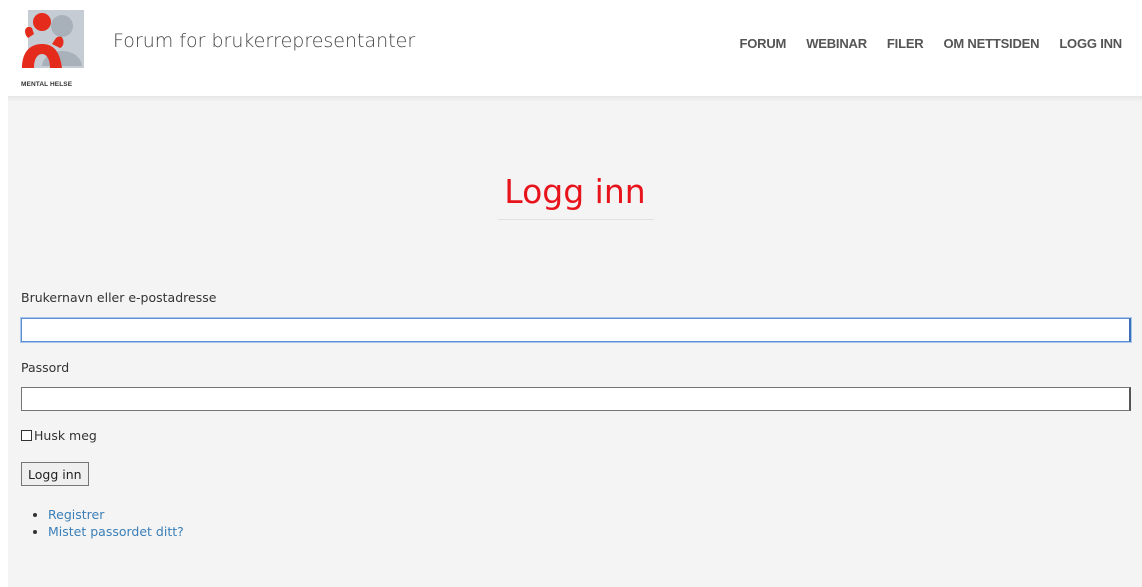  What do you see at coordinates (55, 474) in the screenshot?
I see `login-submit-button: Logg inn` at bounding box center [55, 474].